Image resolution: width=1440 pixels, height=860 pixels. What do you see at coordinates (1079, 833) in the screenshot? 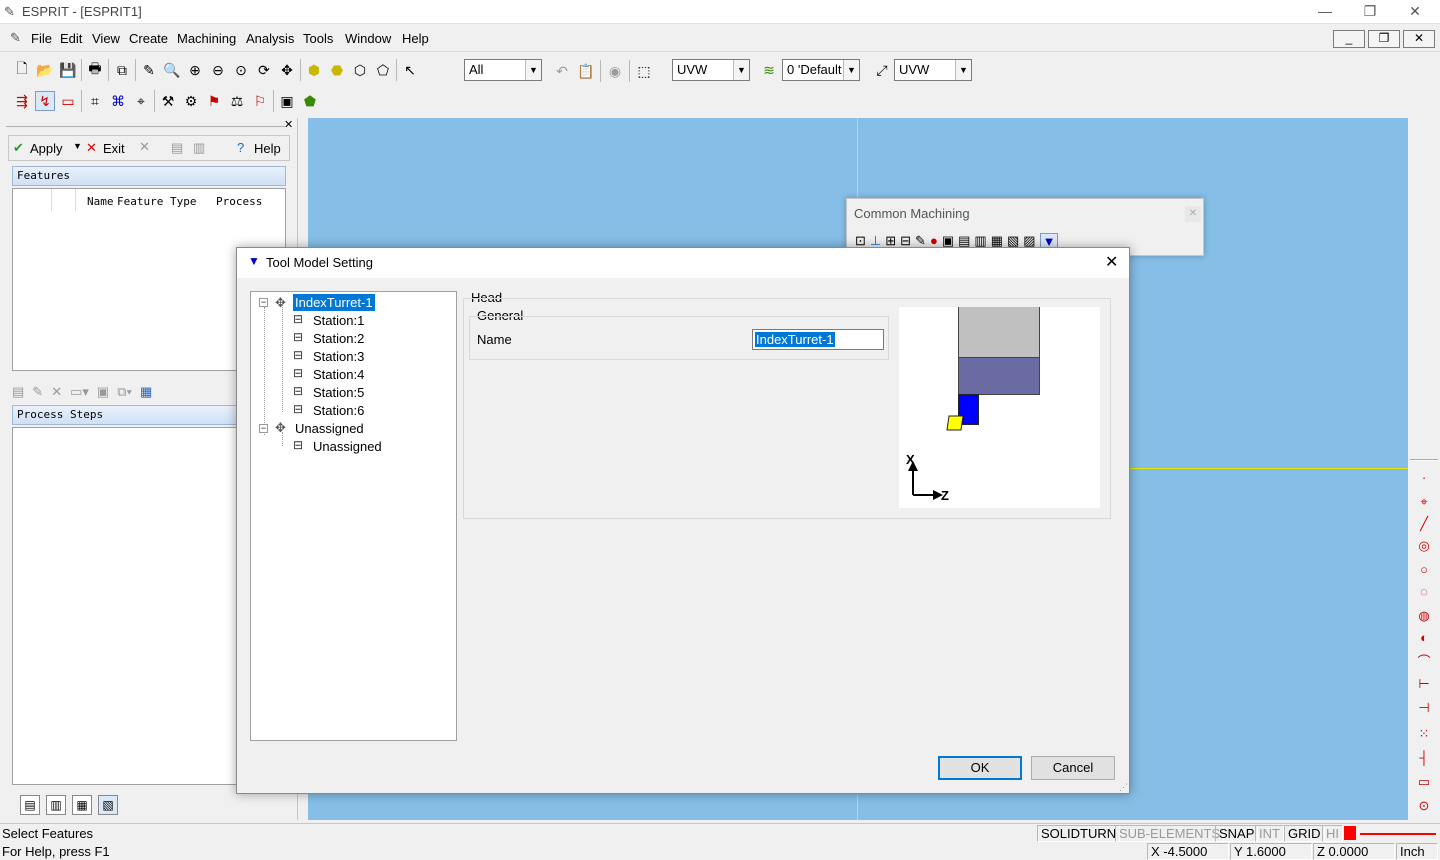
I see `mode-solidturn: SOLIDTURN` at bounding box center [1079, 833].